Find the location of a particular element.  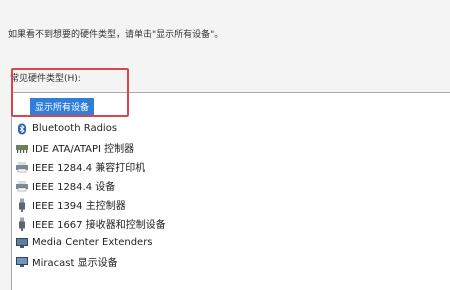

bluetooth-icon is located at coordinates (22, 129).